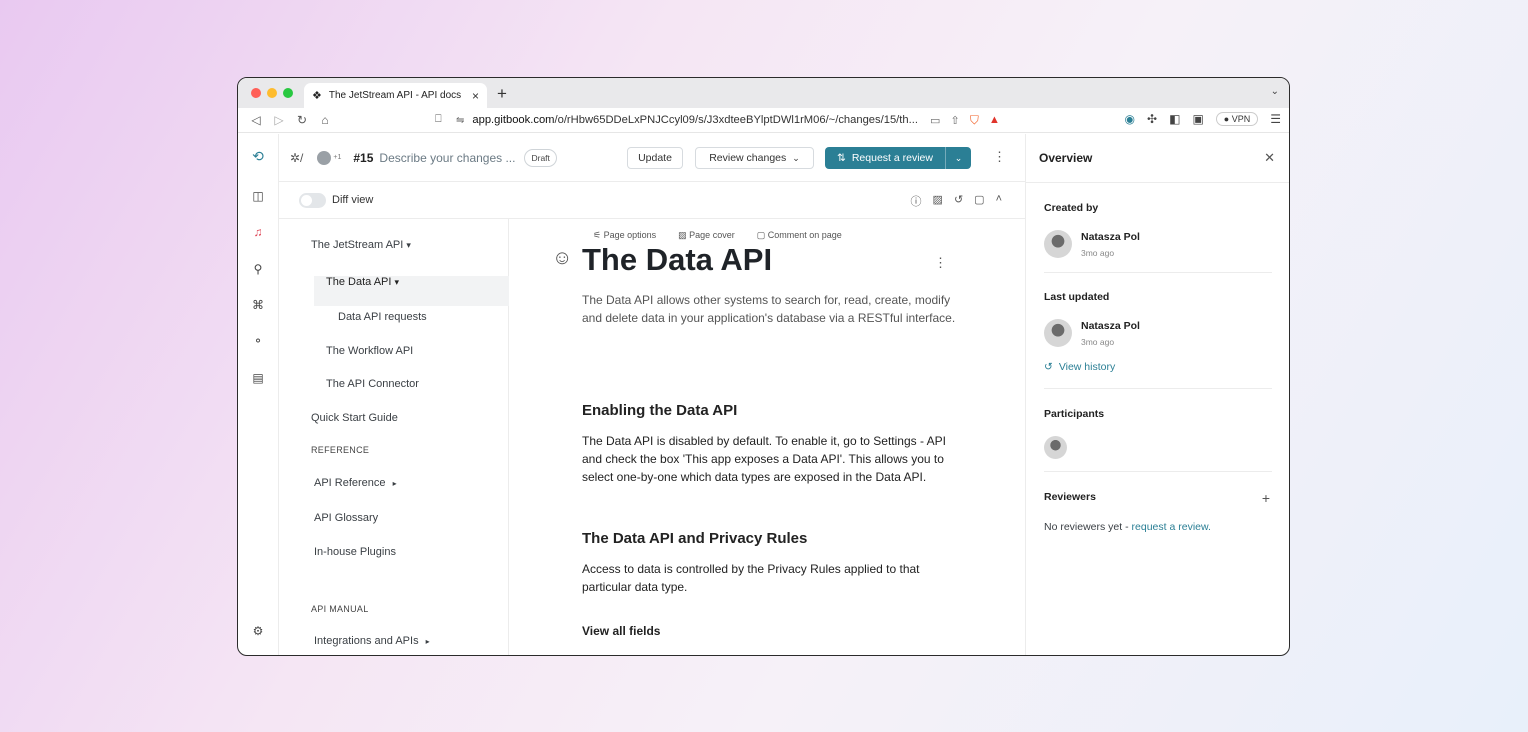 The image size is (1528, 732). I want to click on gitbook-logo-icon: ❖, so click(317, 96).